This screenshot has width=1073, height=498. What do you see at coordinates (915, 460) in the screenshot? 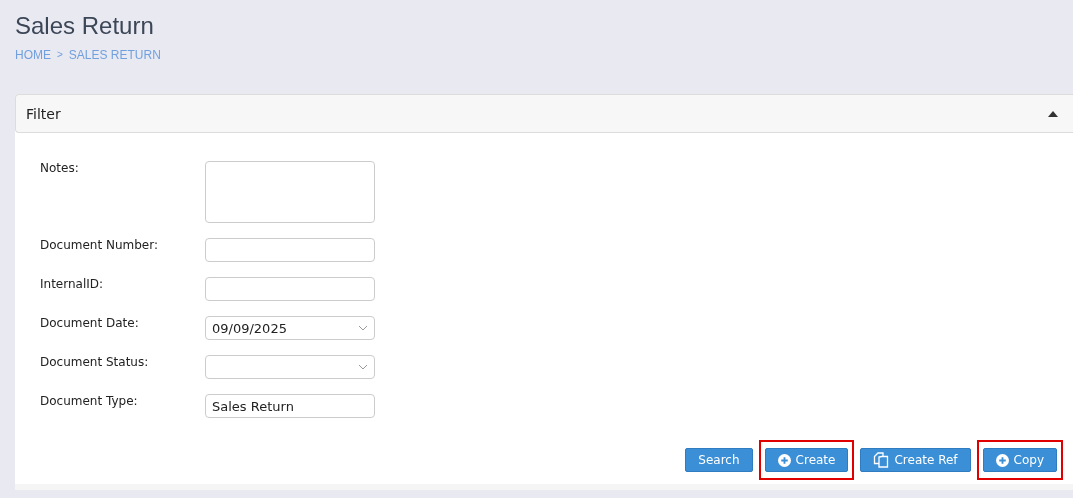
I see `action-button: Create Ref` at bounding box center [915, 460].